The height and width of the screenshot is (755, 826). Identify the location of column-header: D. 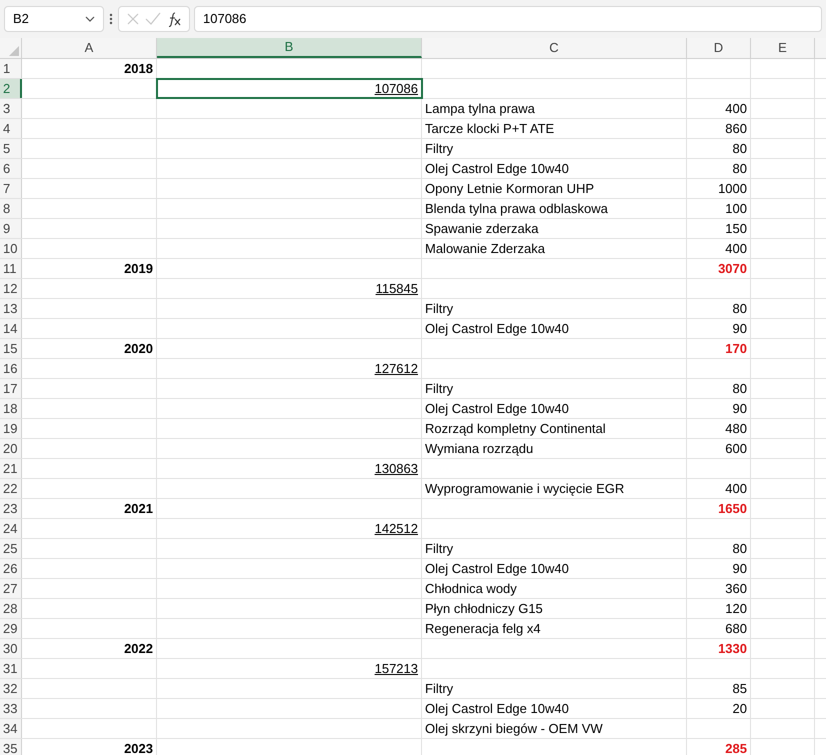
(719, 48).